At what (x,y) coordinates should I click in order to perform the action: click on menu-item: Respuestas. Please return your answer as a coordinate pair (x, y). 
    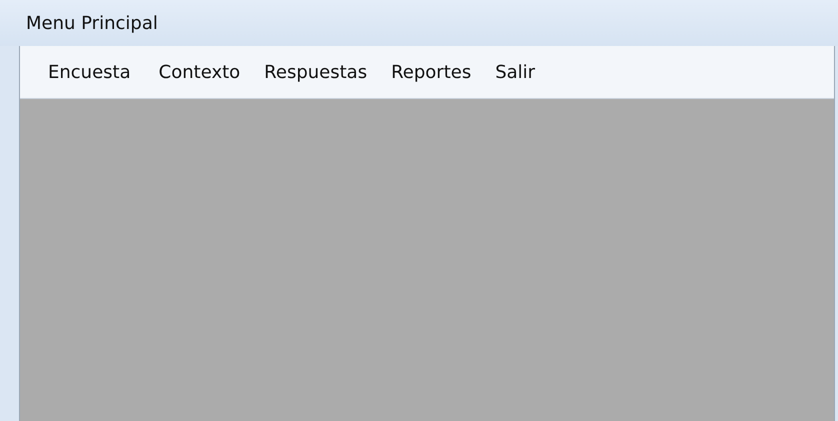
    Looking at the image, I should click on (316, 72).